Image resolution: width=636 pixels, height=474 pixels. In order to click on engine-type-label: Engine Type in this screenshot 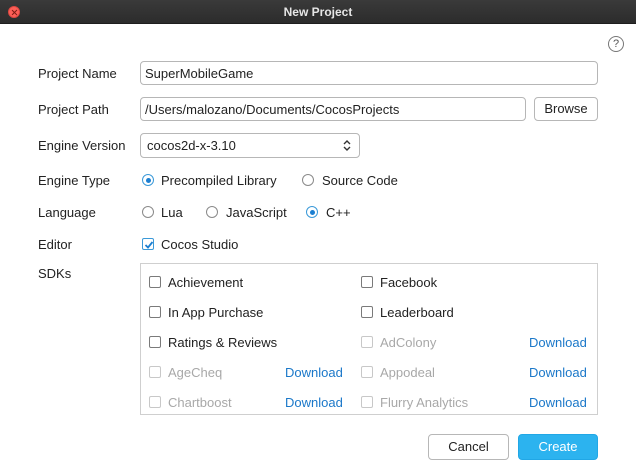, I will do `click(74, 180)`.